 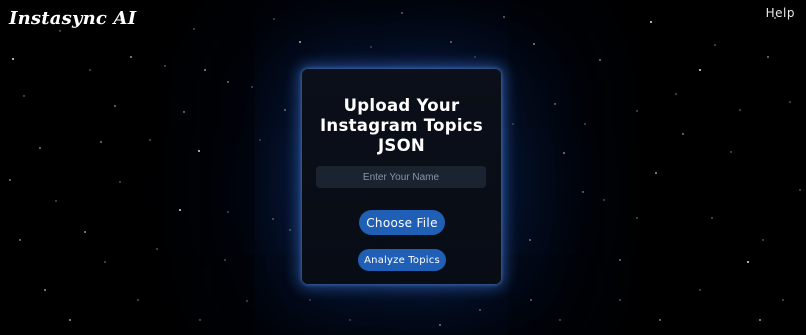 I want to click on choose-file-button: Choose File, so click(x=402, y=222).